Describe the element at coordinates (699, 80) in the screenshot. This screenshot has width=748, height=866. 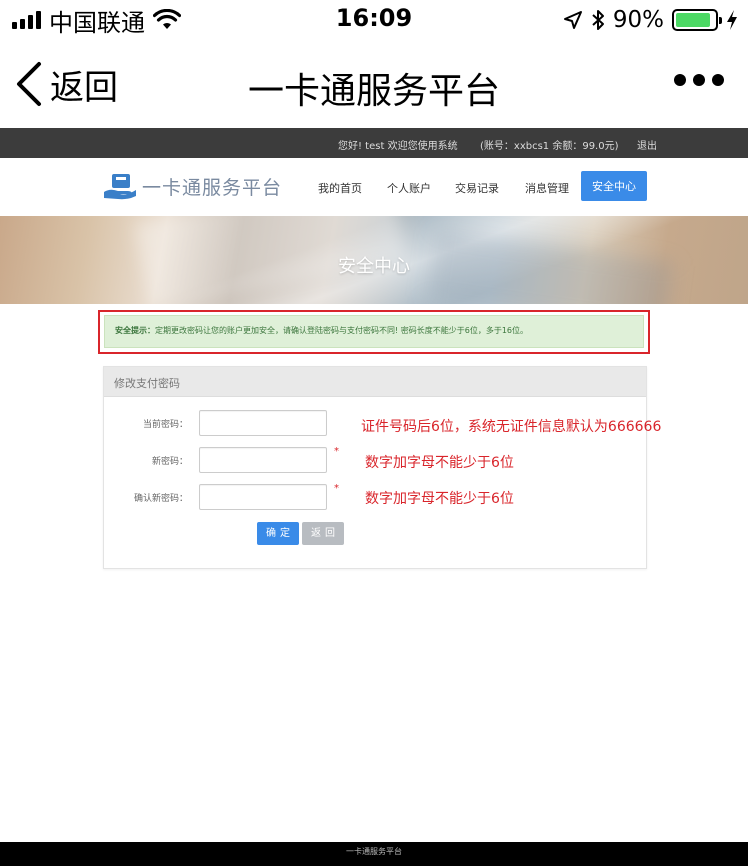
I see `more-options-button` at that location.